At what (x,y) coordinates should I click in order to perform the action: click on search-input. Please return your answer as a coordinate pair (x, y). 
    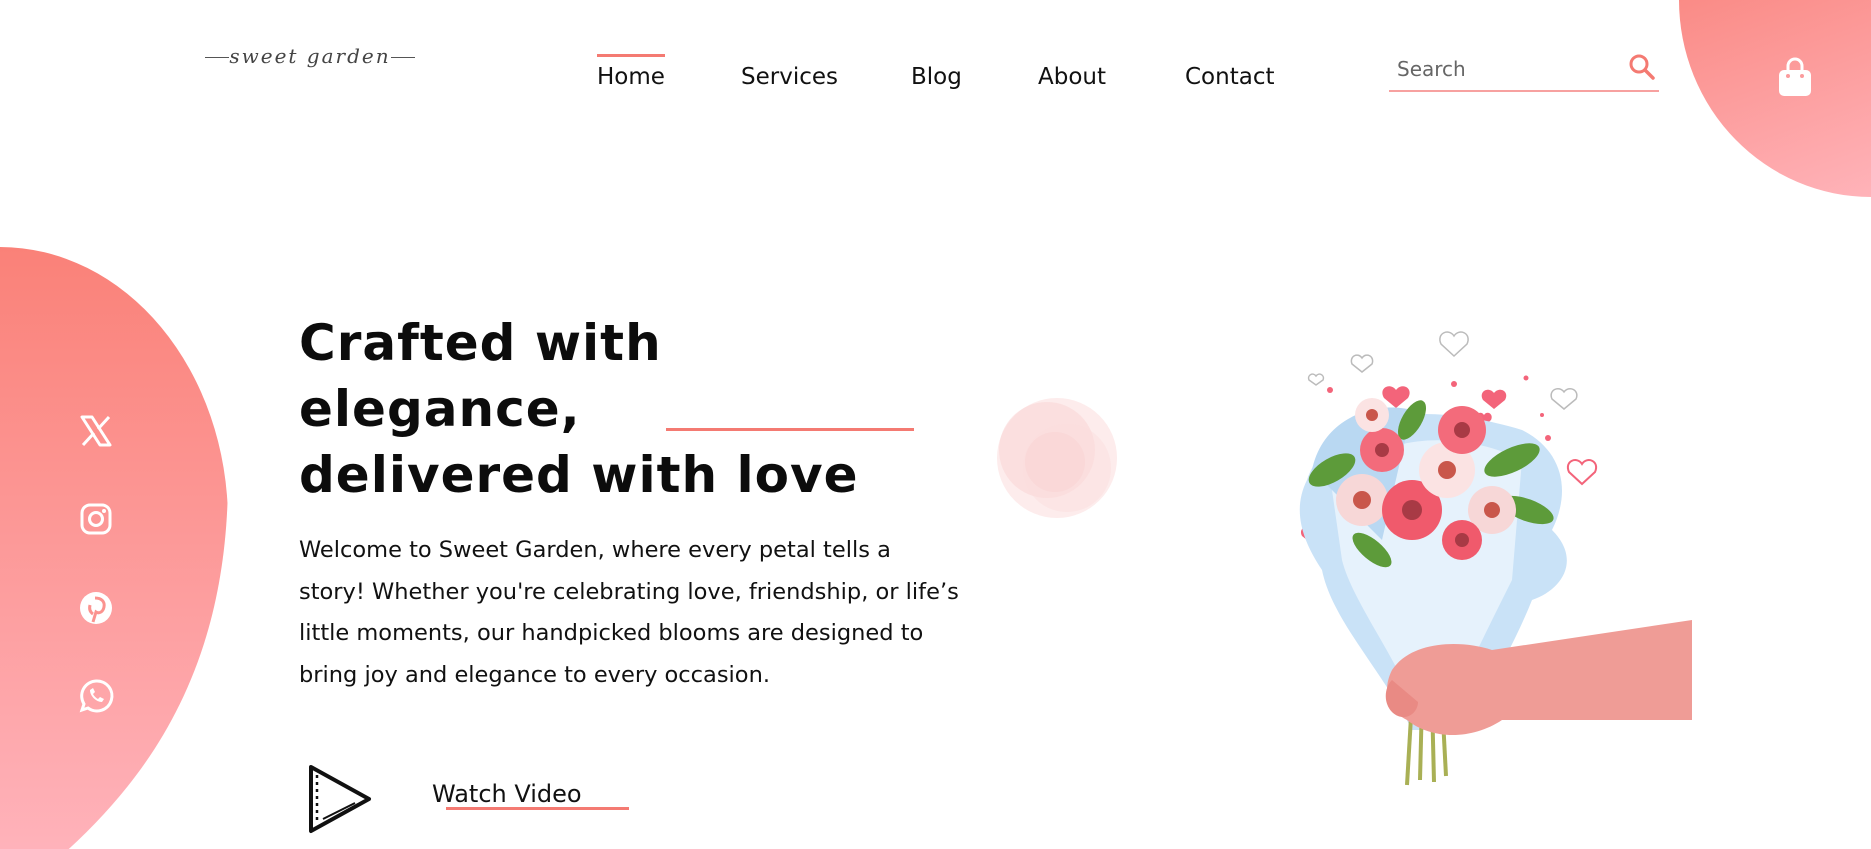
    Looking at the image, I should click on (1507, 69).